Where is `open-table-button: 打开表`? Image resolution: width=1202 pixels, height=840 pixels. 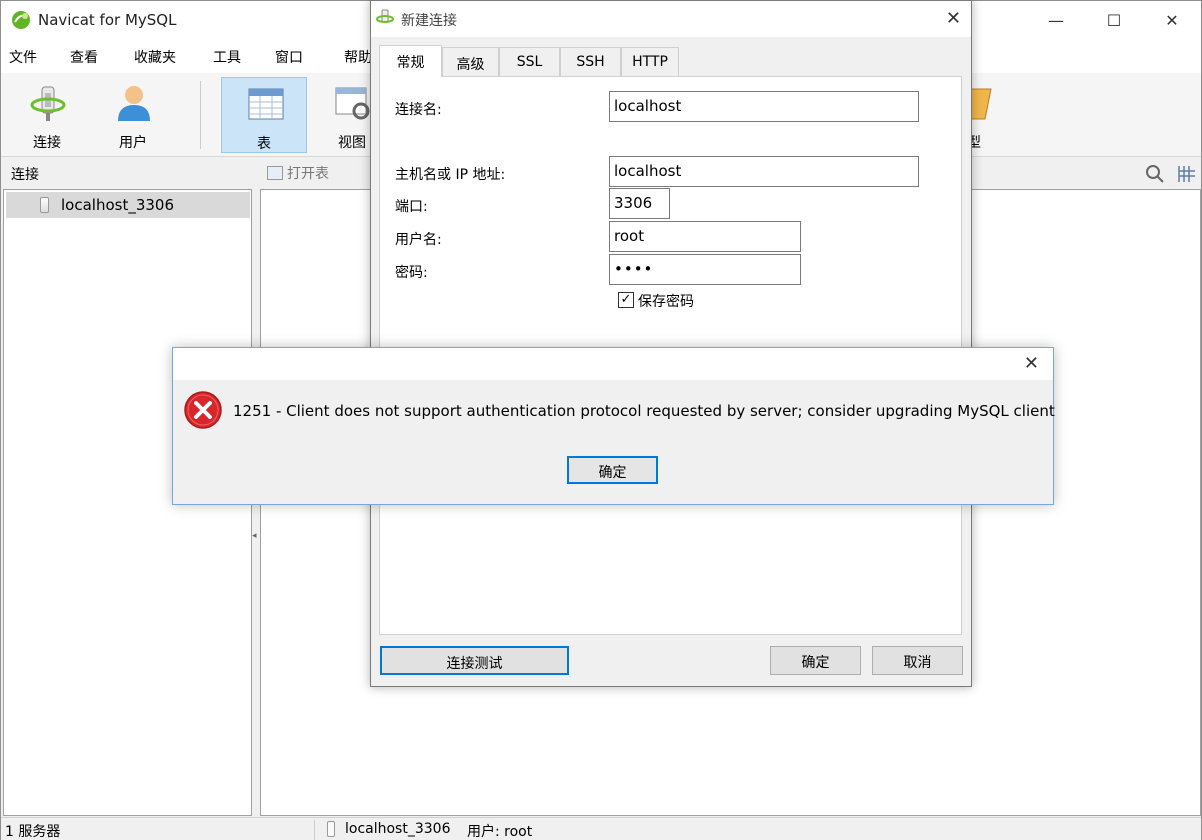
open-table-button: 打开表 is located at coordinates (298, 173).